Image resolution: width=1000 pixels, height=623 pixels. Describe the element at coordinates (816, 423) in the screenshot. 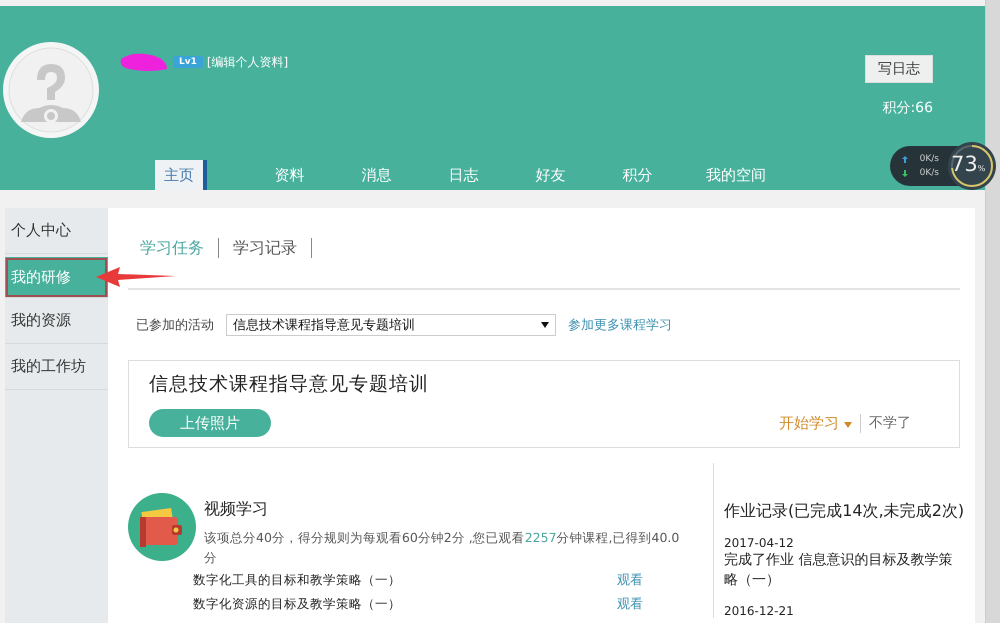

I see `start-study-button: 开始学习` at that location.